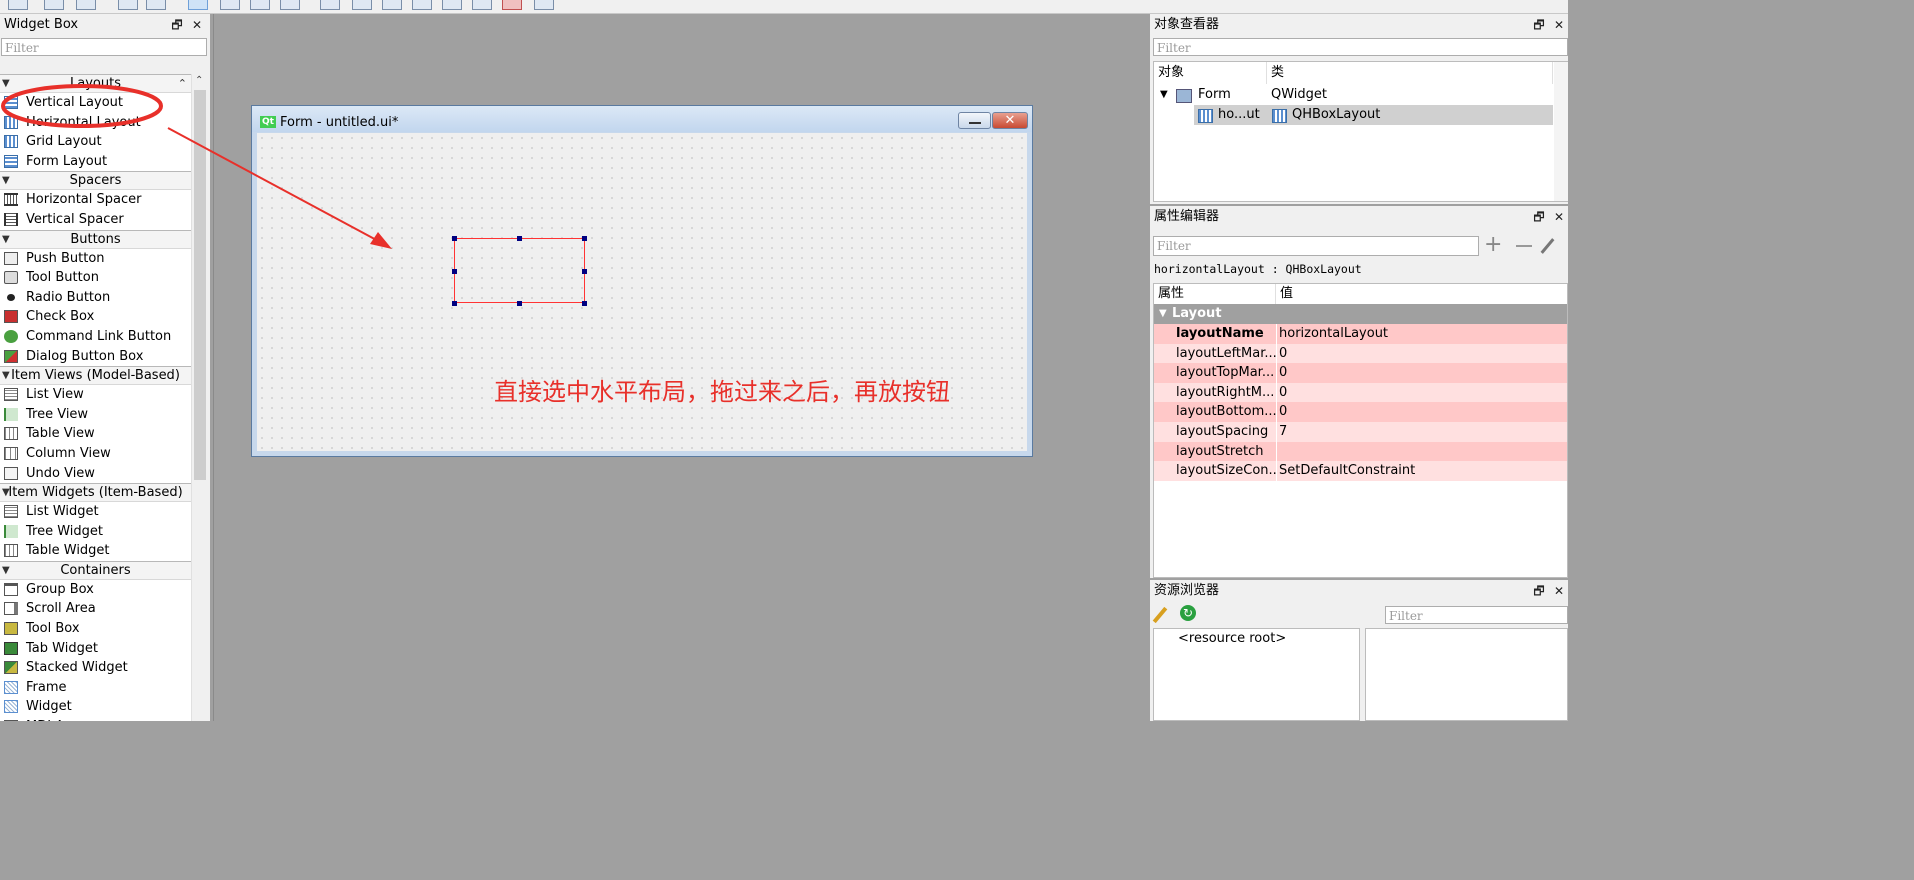 The width and height of the screenshot is (1914, 880). What do you see at coordinates (1360, 314) in the screenshot?
I see `property-group-header: ▼ Layout` at bounding box center [1360, 314].